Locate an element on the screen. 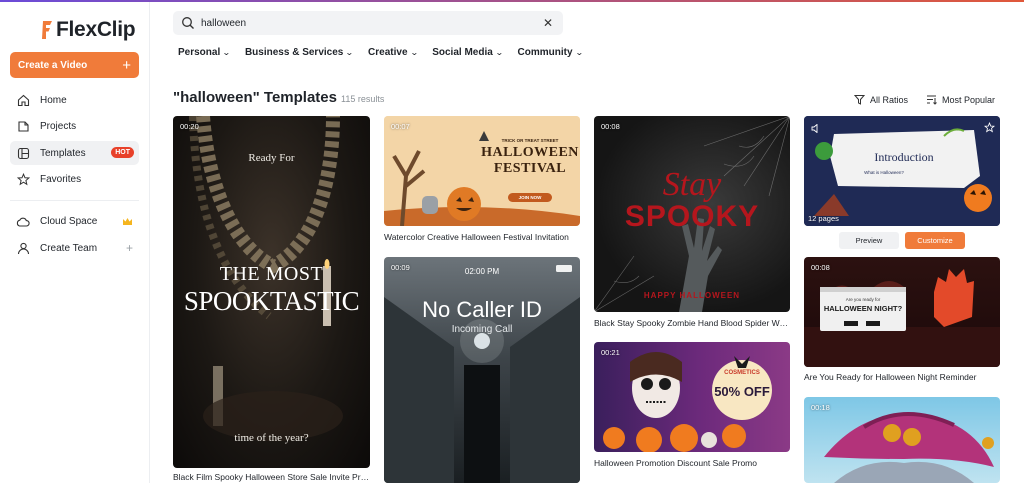 The height and width of the screenshot is (483, 1024). sidebar-item-favorites: Favorites is located at coordinates (74, 180).